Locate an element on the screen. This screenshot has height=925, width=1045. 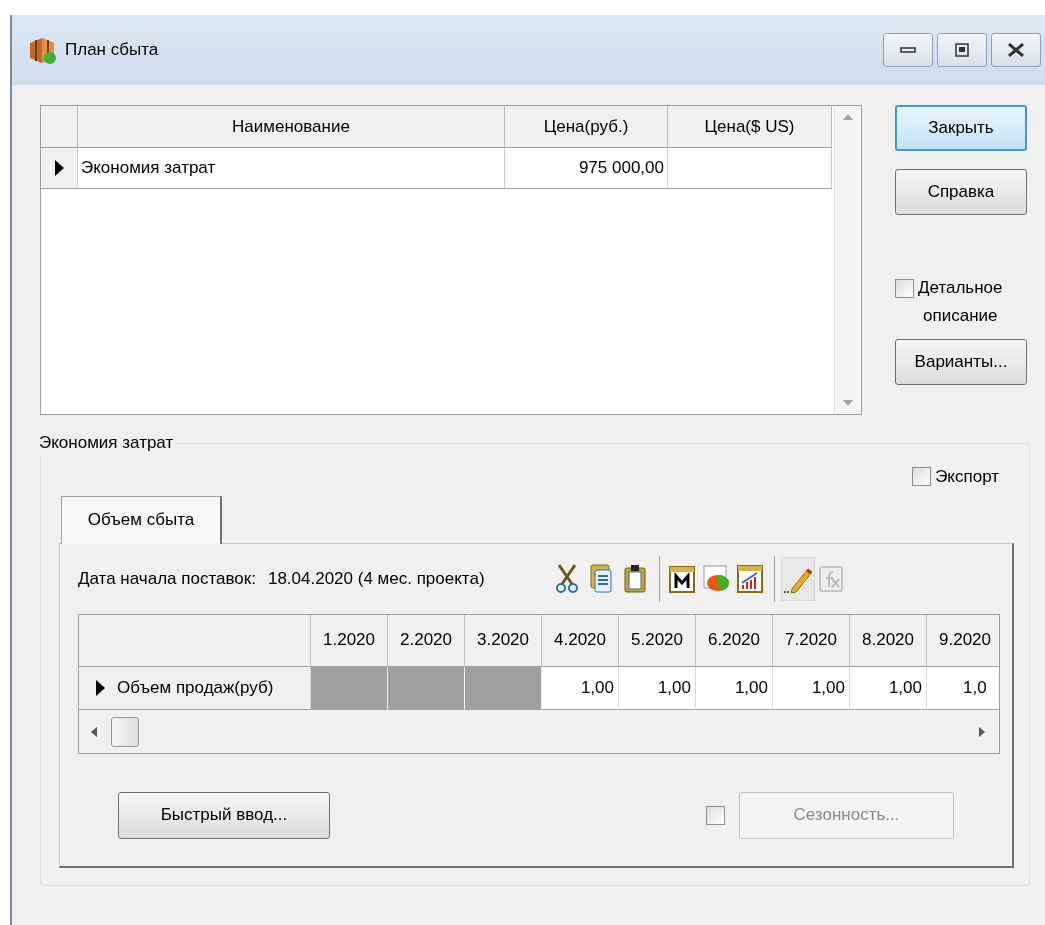
column-header: Цена($ US) is located at coordinates (750, 127).